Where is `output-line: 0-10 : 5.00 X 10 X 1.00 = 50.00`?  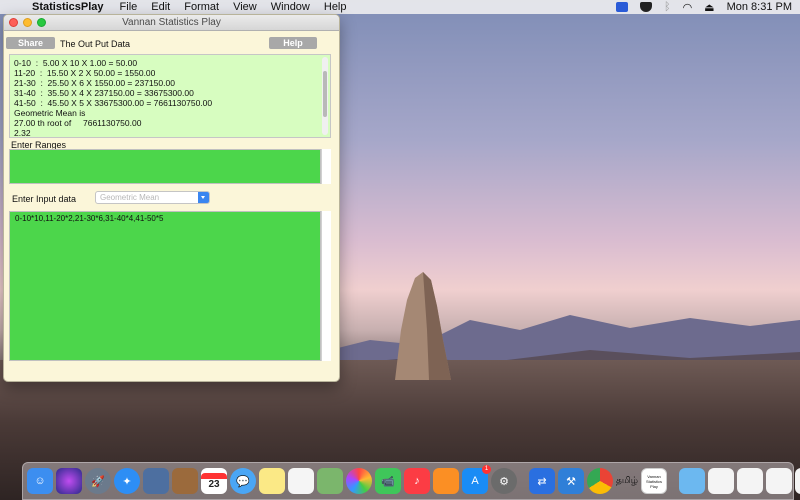 output-line: 0-10 : 5.00 X 10 X 1.00 = 50.00 is located at coordinates (76, 63).